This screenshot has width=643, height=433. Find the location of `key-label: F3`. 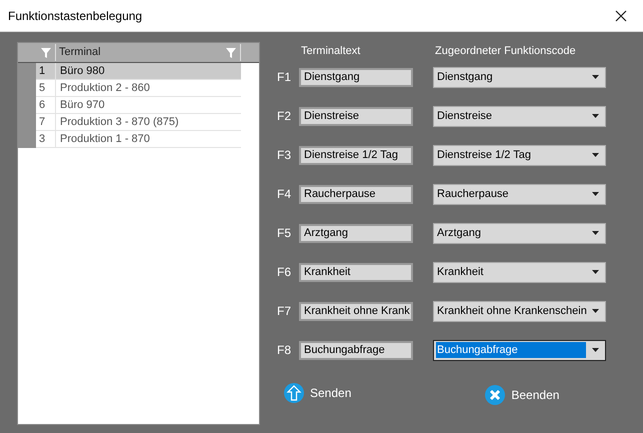

key-label: F3 is located at coordinates (284, 155).